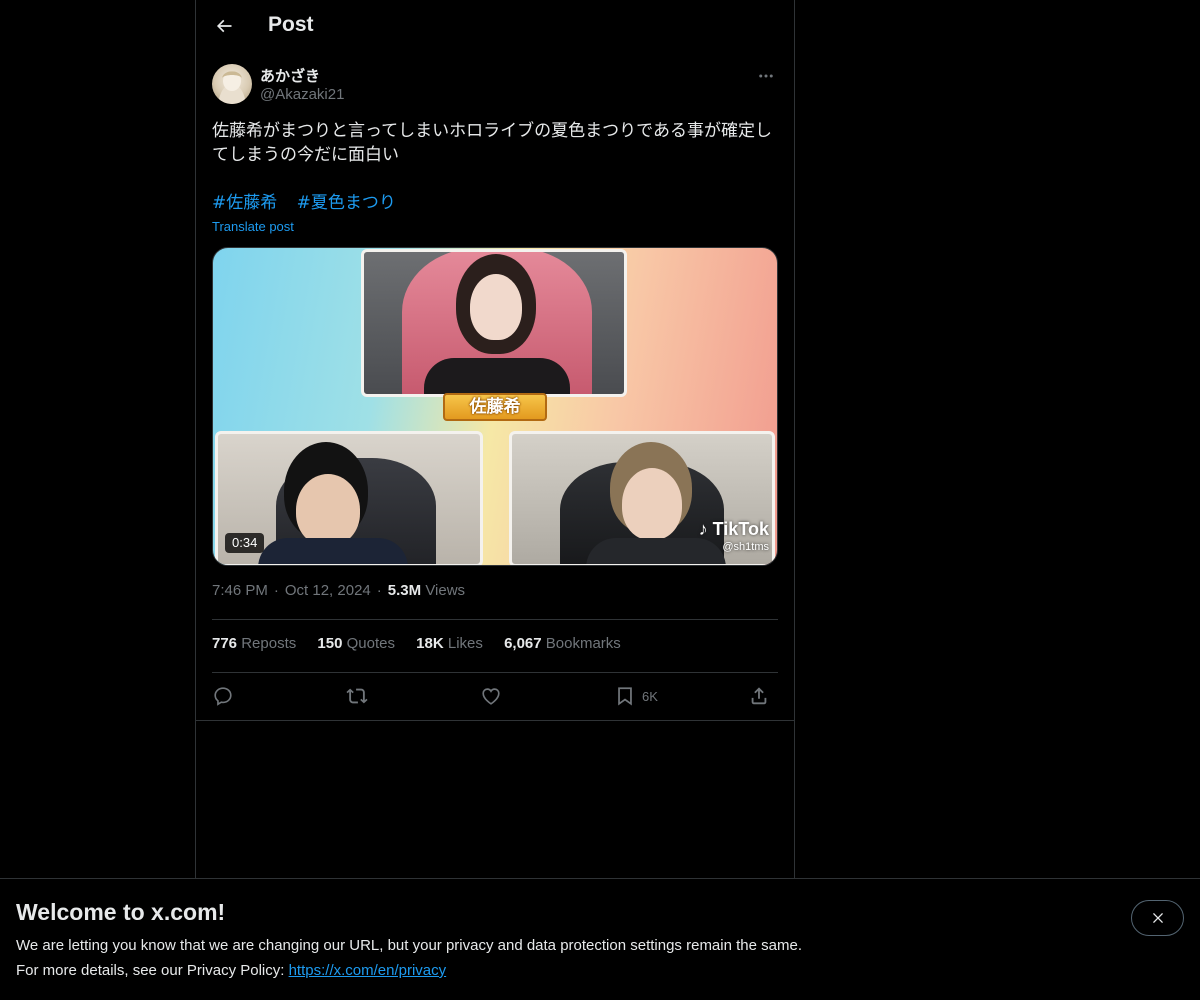 Image resolution: width=1200 pixels, height=1000 pixels. I want to click on reposts-stat: 776 Reposts, so click(254, 643).